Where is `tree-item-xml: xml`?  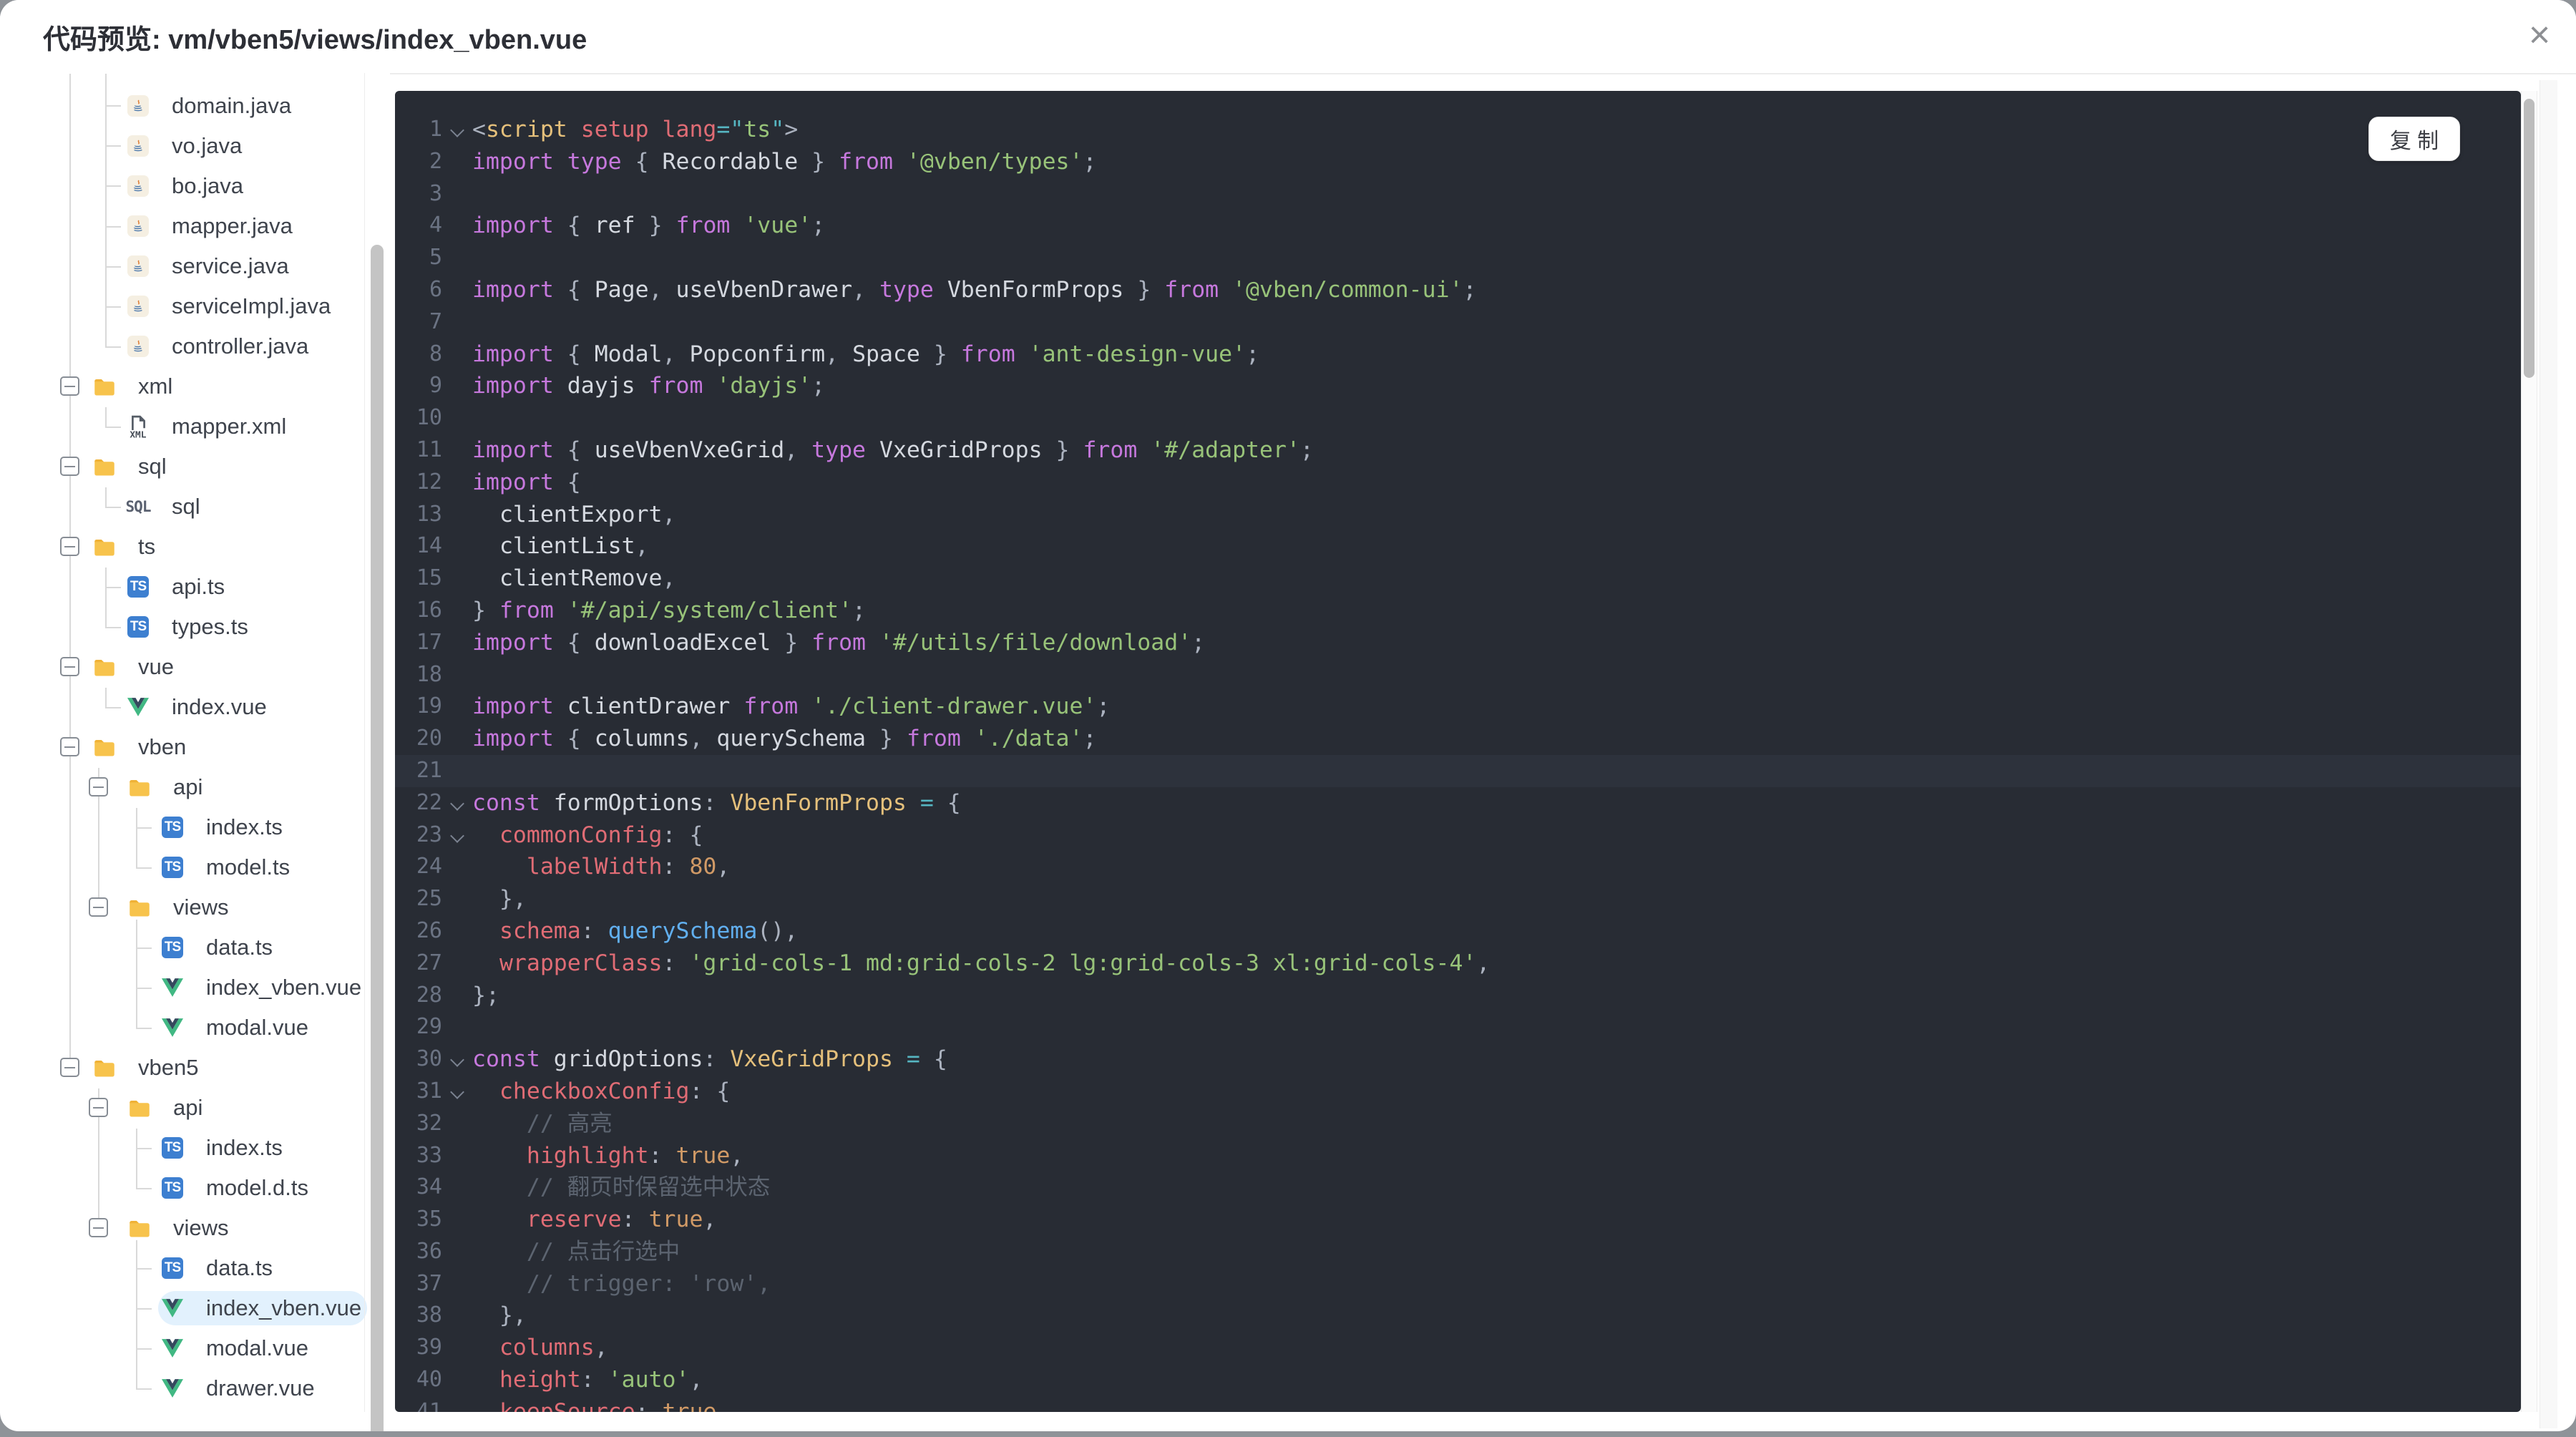
tree-item-xml: xml is located at coordinates (195, 386).